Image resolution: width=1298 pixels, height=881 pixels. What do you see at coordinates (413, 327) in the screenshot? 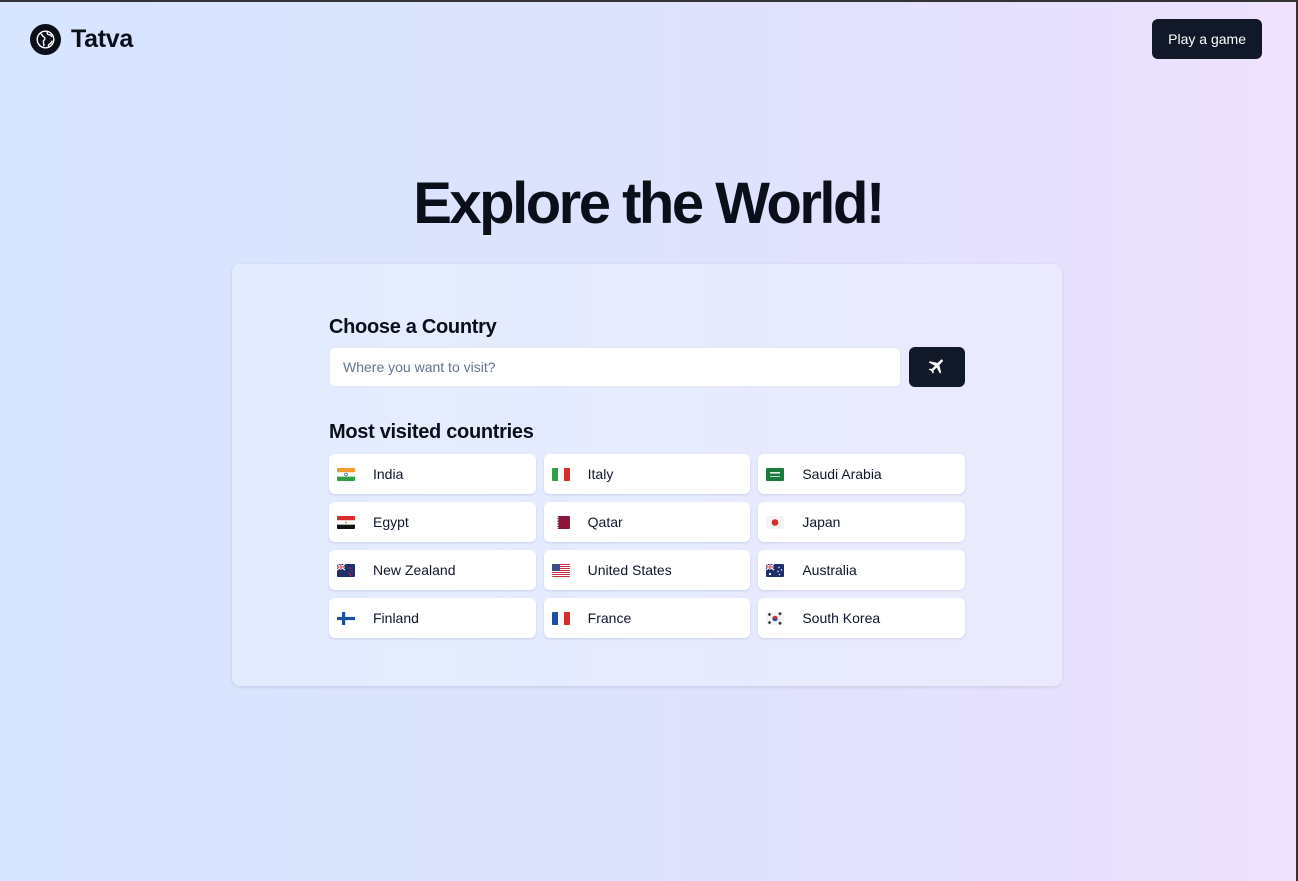
I see `choose-country-label: Choose a Country` at bounding box center [413, 327].